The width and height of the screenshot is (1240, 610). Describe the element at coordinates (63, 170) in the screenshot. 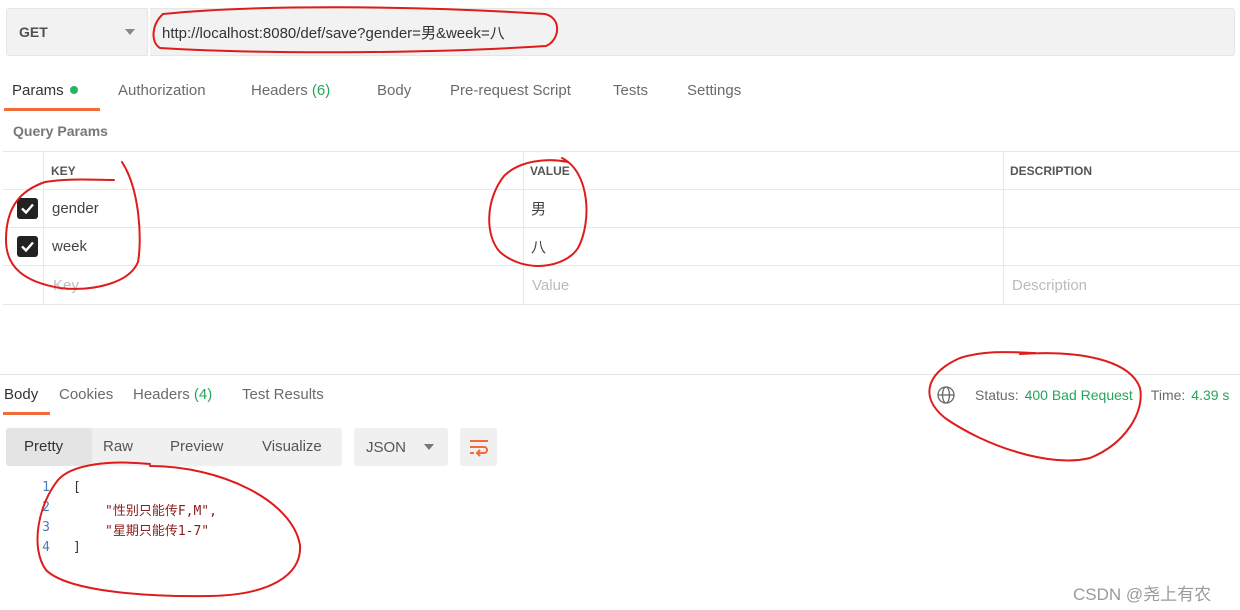

I see `column-header-key: KEY` at that location.